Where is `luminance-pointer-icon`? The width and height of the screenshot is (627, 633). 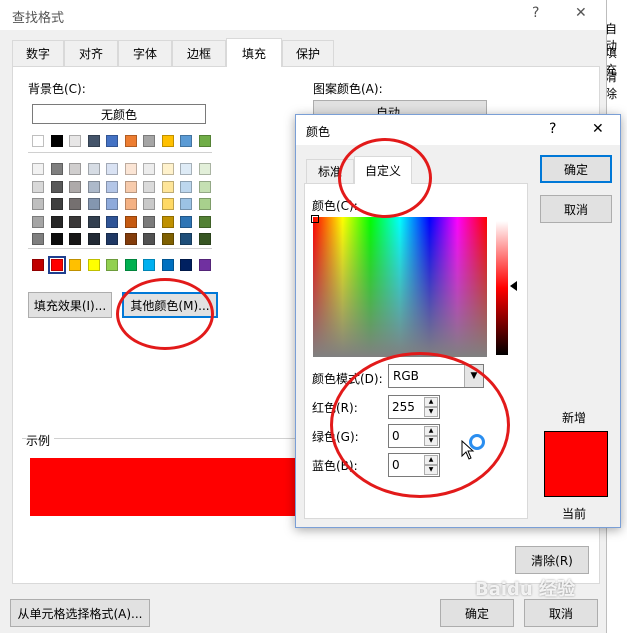 luminance-pointer-icon is located at coordinates (513, 286).